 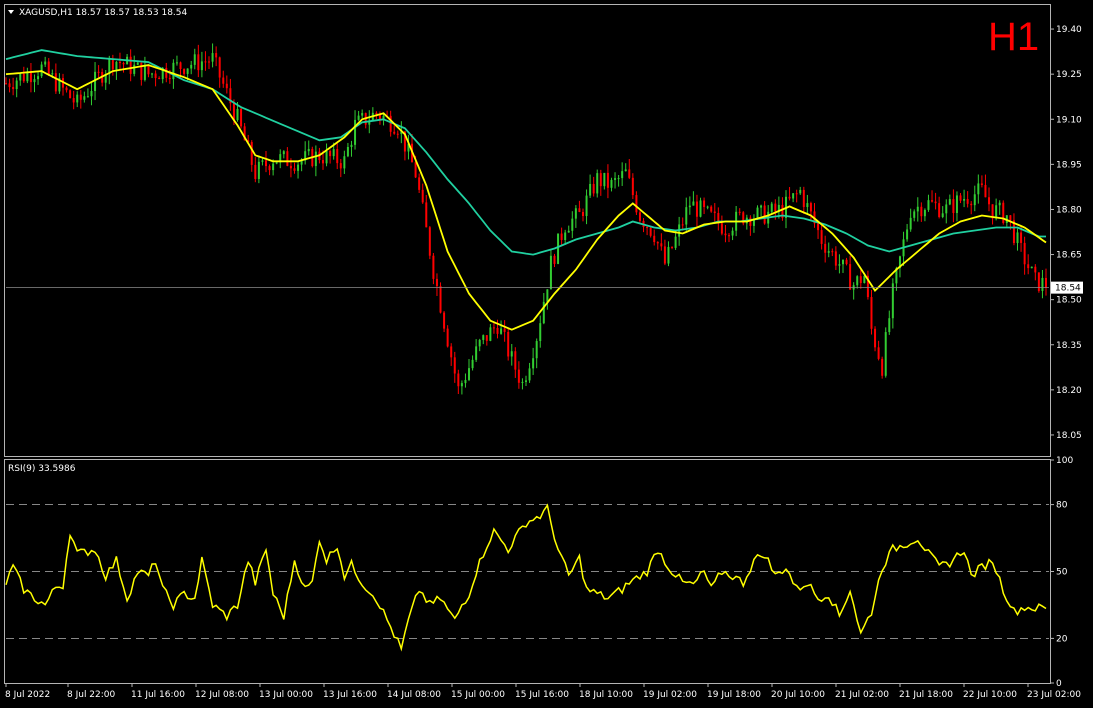 I want to click on price-tick-label: 18.50, so click(x=1069, y=301).